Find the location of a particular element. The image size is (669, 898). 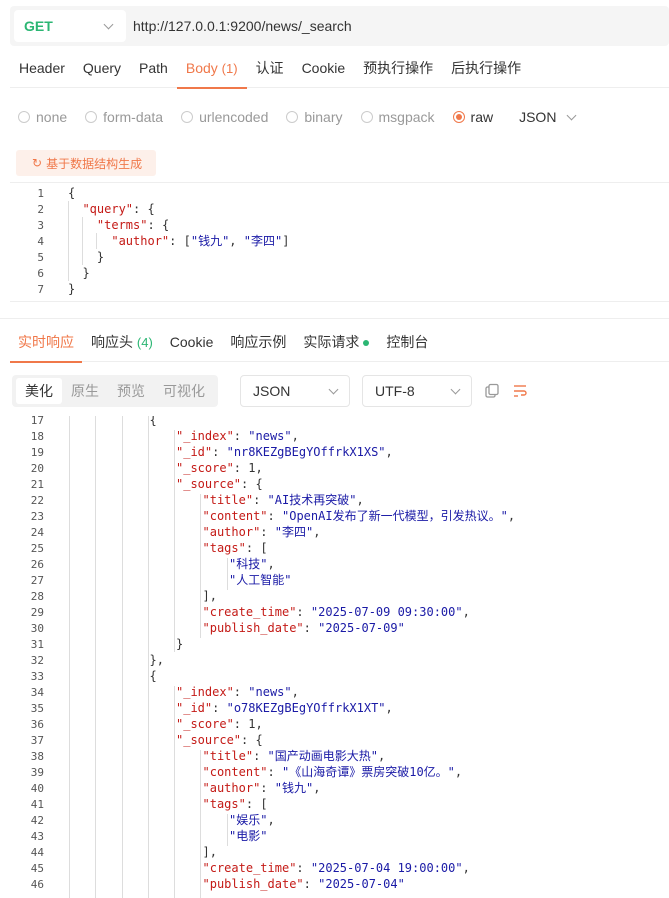

response-tabs: 实时响应 响应头 (4) Cookie 响应示例 实际请求 控制台 is located at coordinates (339, 346).